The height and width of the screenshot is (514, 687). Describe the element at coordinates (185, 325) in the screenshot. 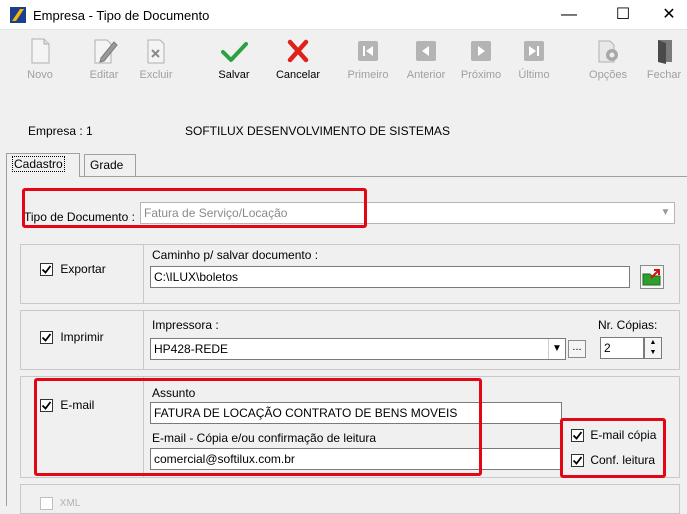

I see `printer-label: Impressora :` at that location.